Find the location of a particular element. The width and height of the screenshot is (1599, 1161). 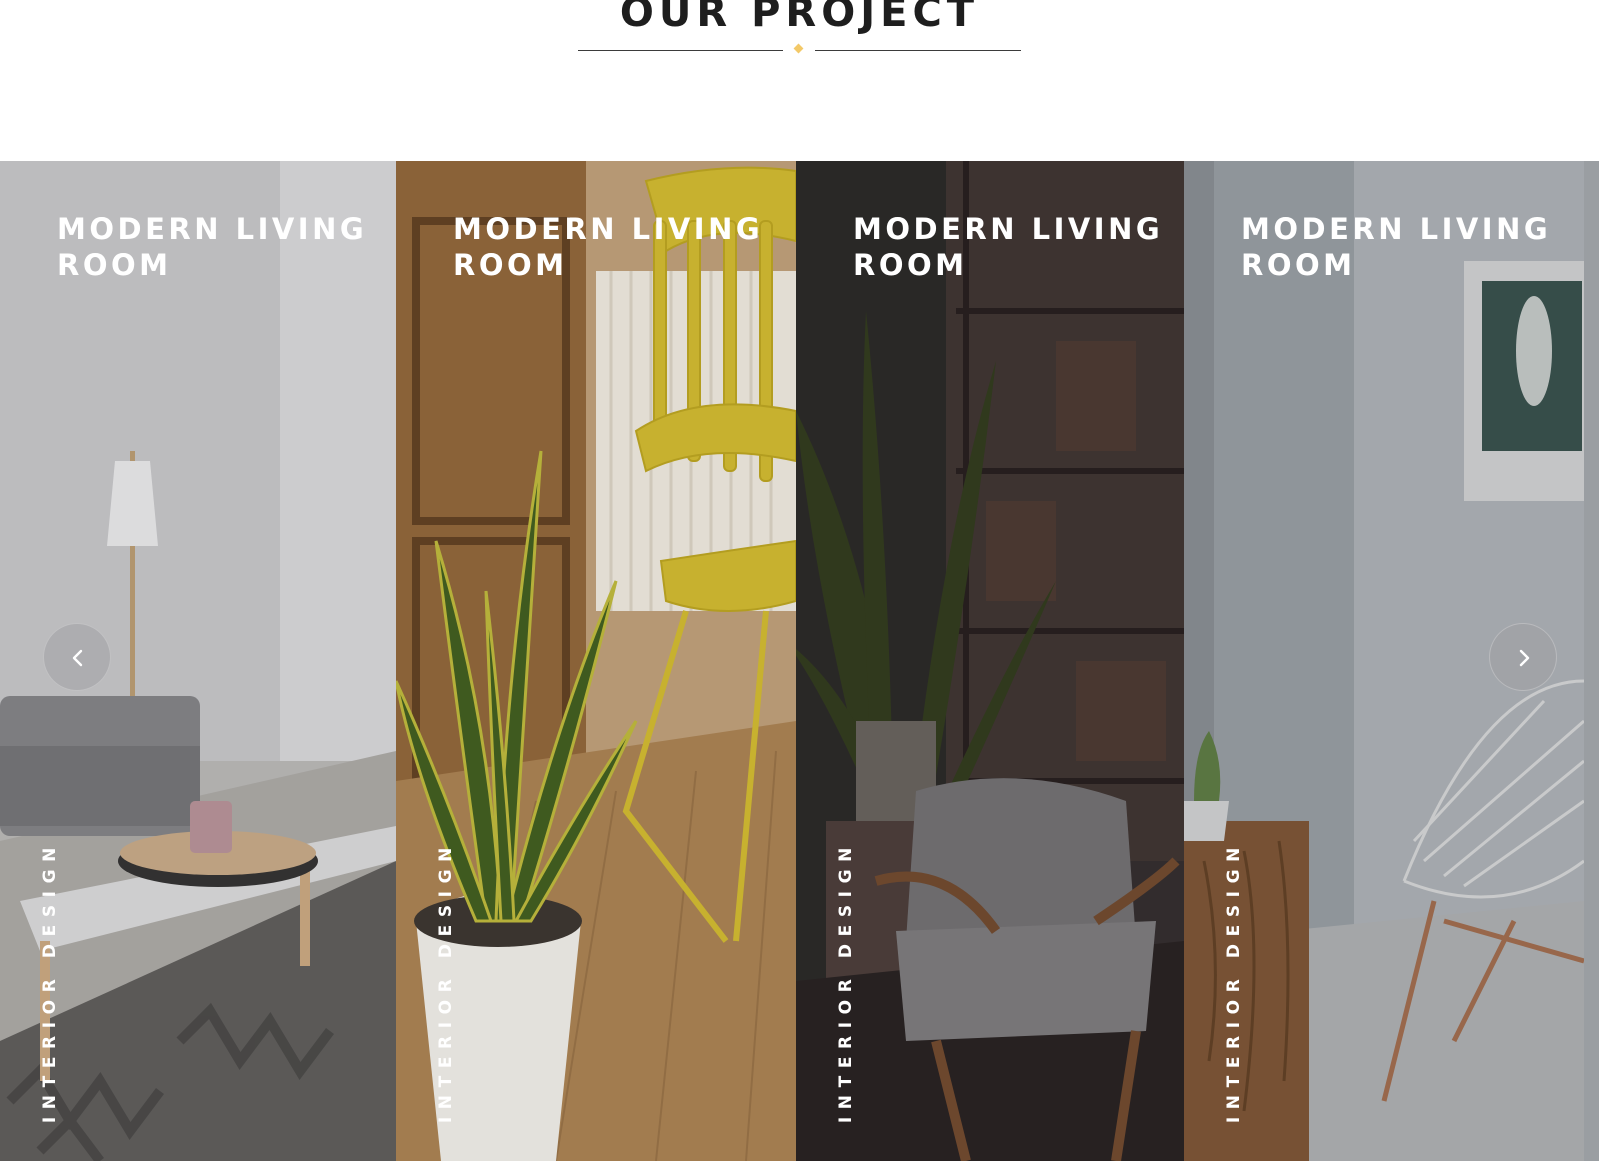

carousel-next-button is located at coordinates (1523, 657).